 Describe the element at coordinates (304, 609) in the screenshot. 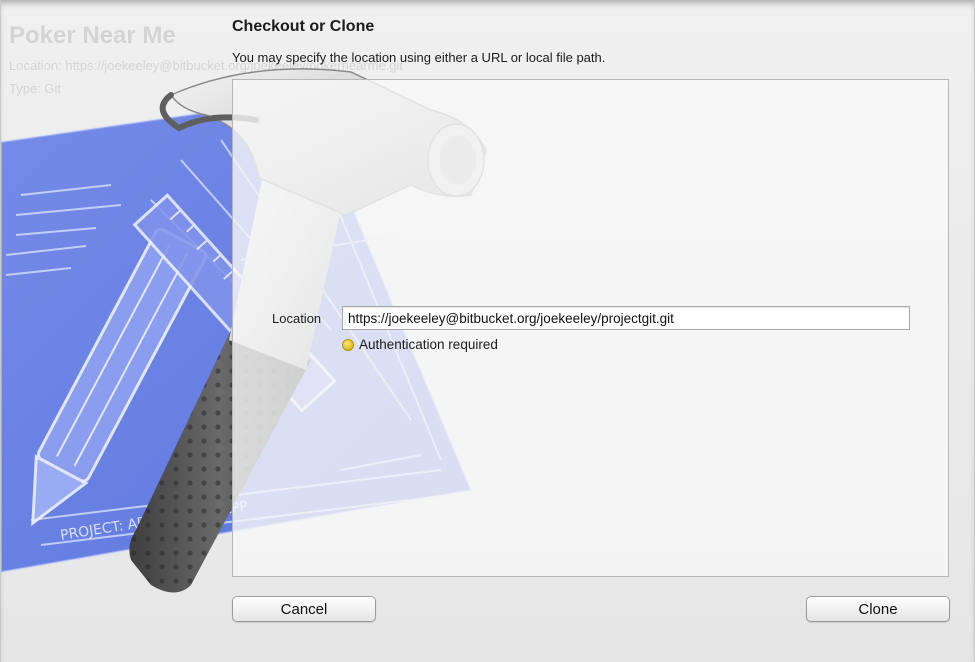

I see `cancel-button: Cancel` at that location.